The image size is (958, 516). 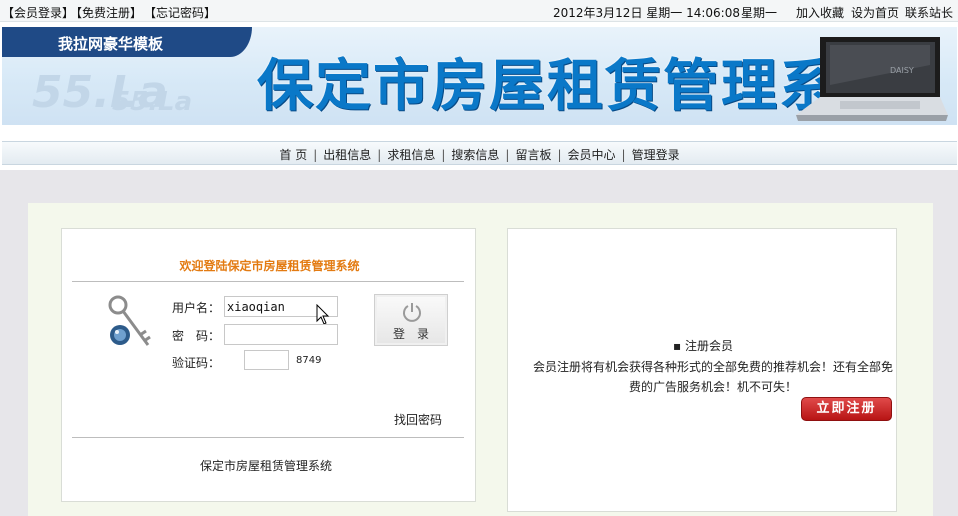 What do you see at coordinates (111, 44) in the screenshot?
I see `brand-label: 我拉网豪华模板` at bounding box center [111, 44].